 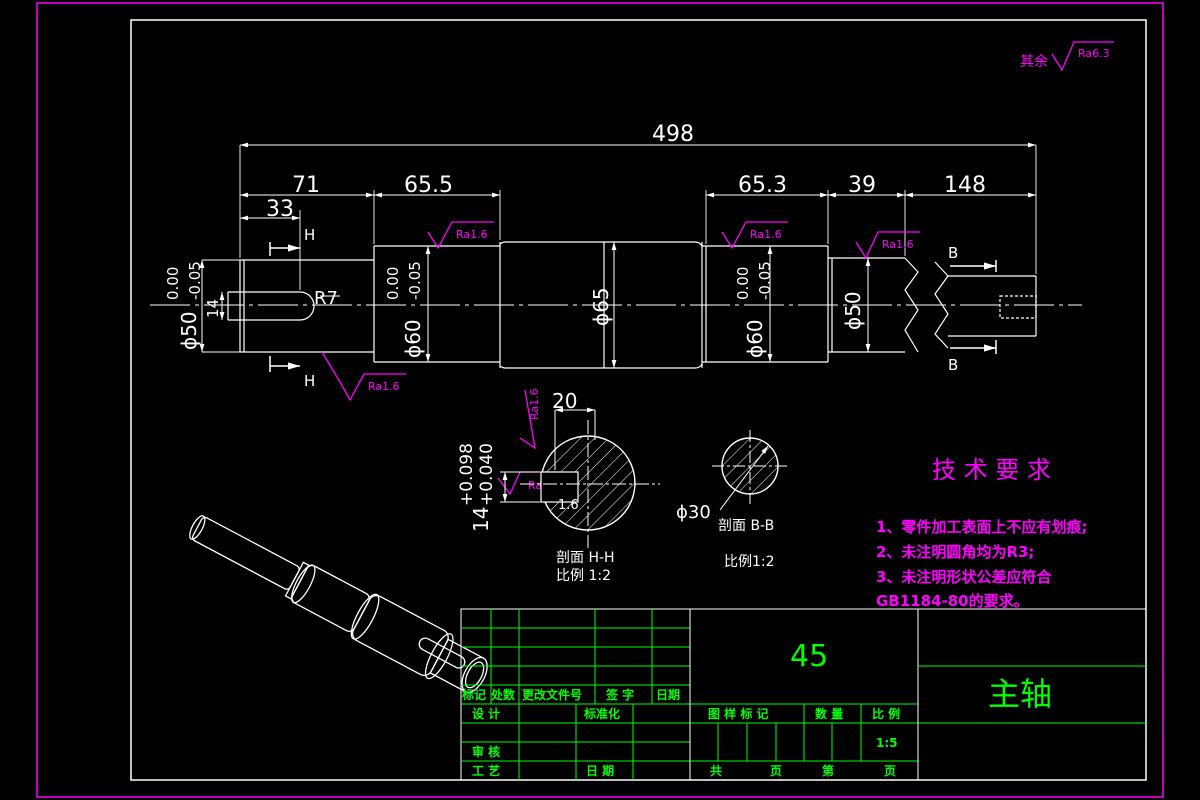 What do you see at coordinates (952, 601) in the screenshot?
I see `tech-item-4: GB1184-80的要求。` at bounding box center [952, 601].